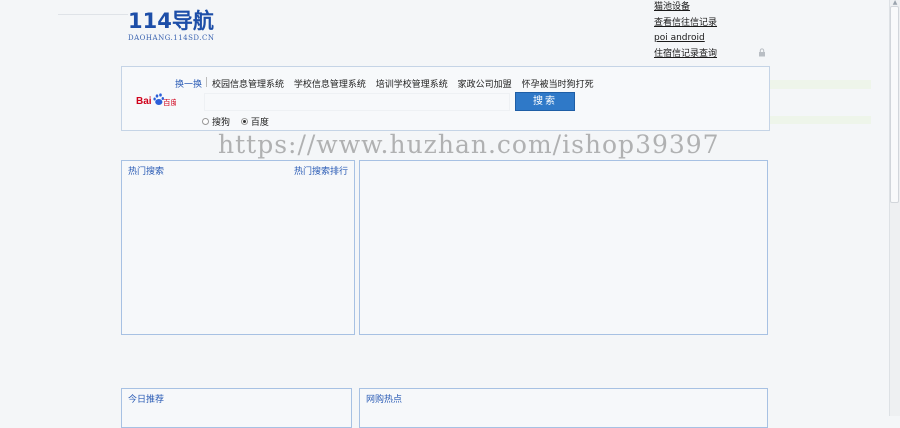 Image resolution: width=900 pixels, height=428 pixels. Describe the element at coordinates (820, 120) in the screenshot. I see `decor-strip-bottom` at that location.